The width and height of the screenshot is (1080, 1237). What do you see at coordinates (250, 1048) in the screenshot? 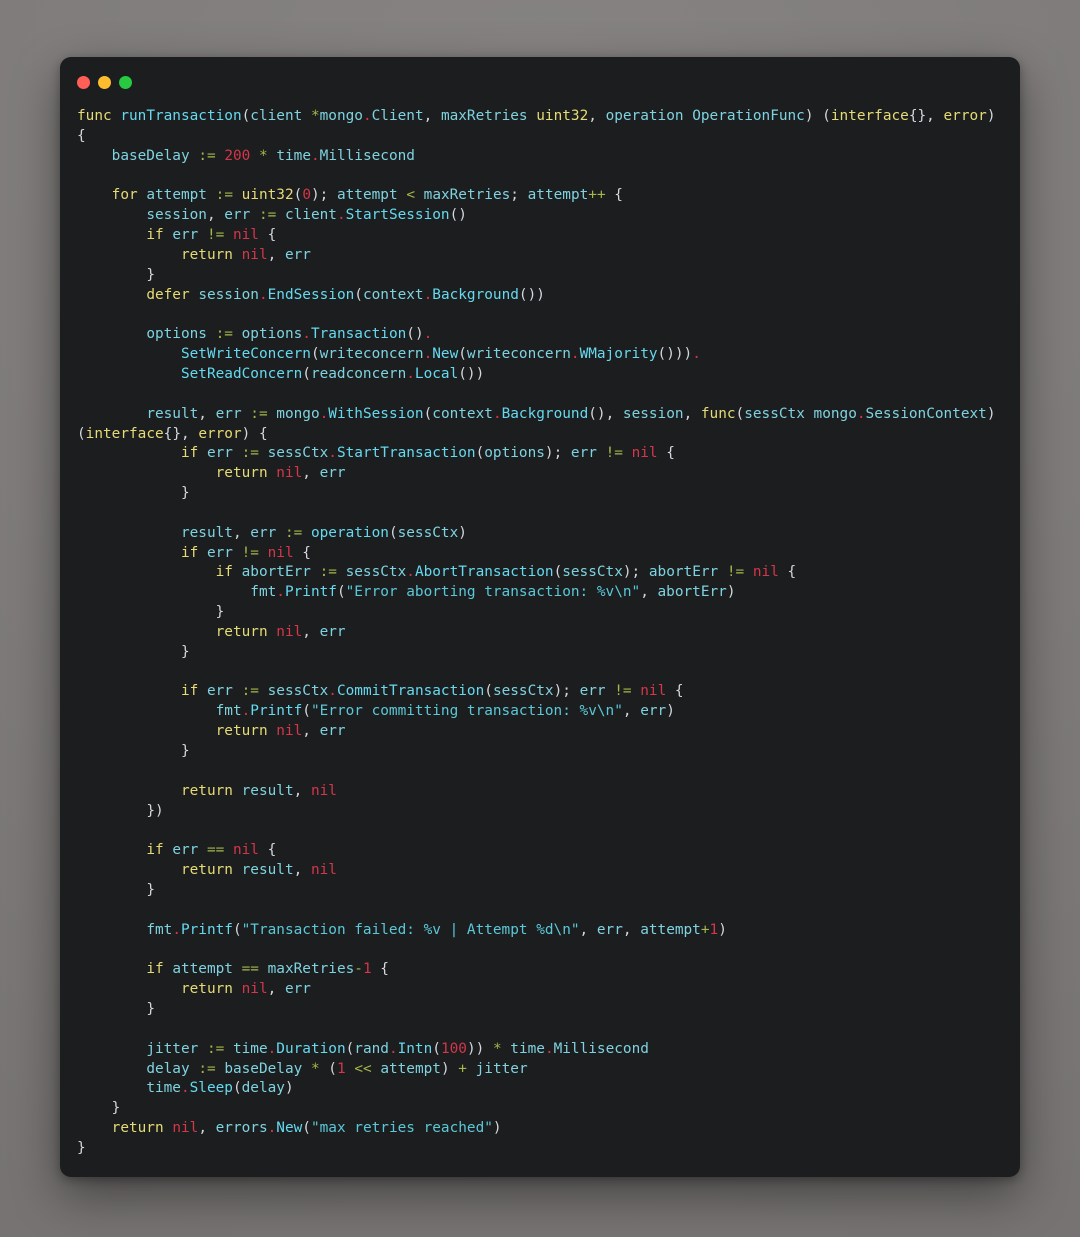
I see `code-token-id: time` at bounding box center [250, 1048].